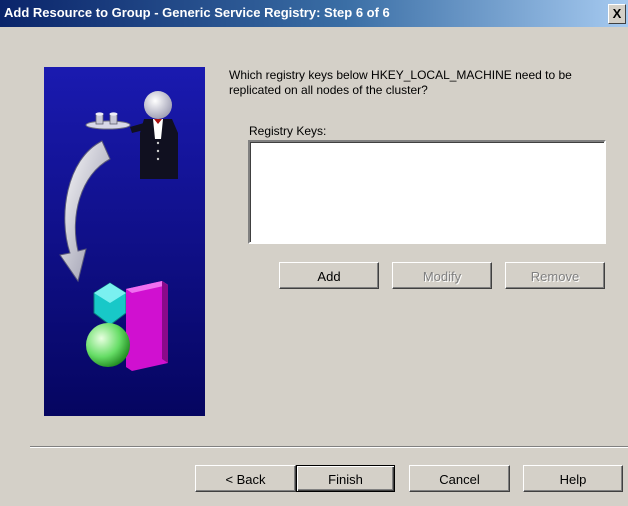  I want to click on cancel-button: Cancel, so click(459, 478).